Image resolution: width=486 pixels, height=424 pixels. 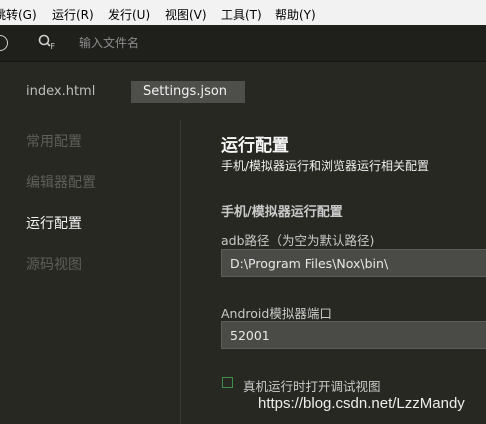 I want to click on sidebar-item-source-view: 源码视图, so click(x=54, y=264).